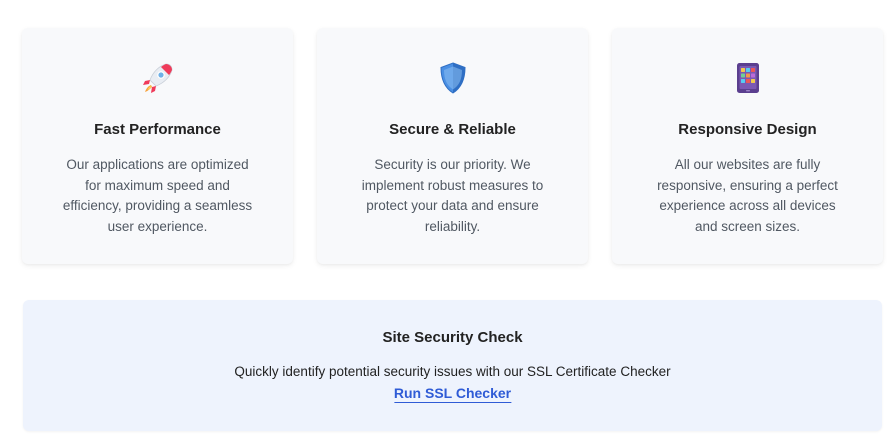 Image resolution: width=894 pixels, height=446 pixels. I want to click on rocket-icon, so click(158, 78).